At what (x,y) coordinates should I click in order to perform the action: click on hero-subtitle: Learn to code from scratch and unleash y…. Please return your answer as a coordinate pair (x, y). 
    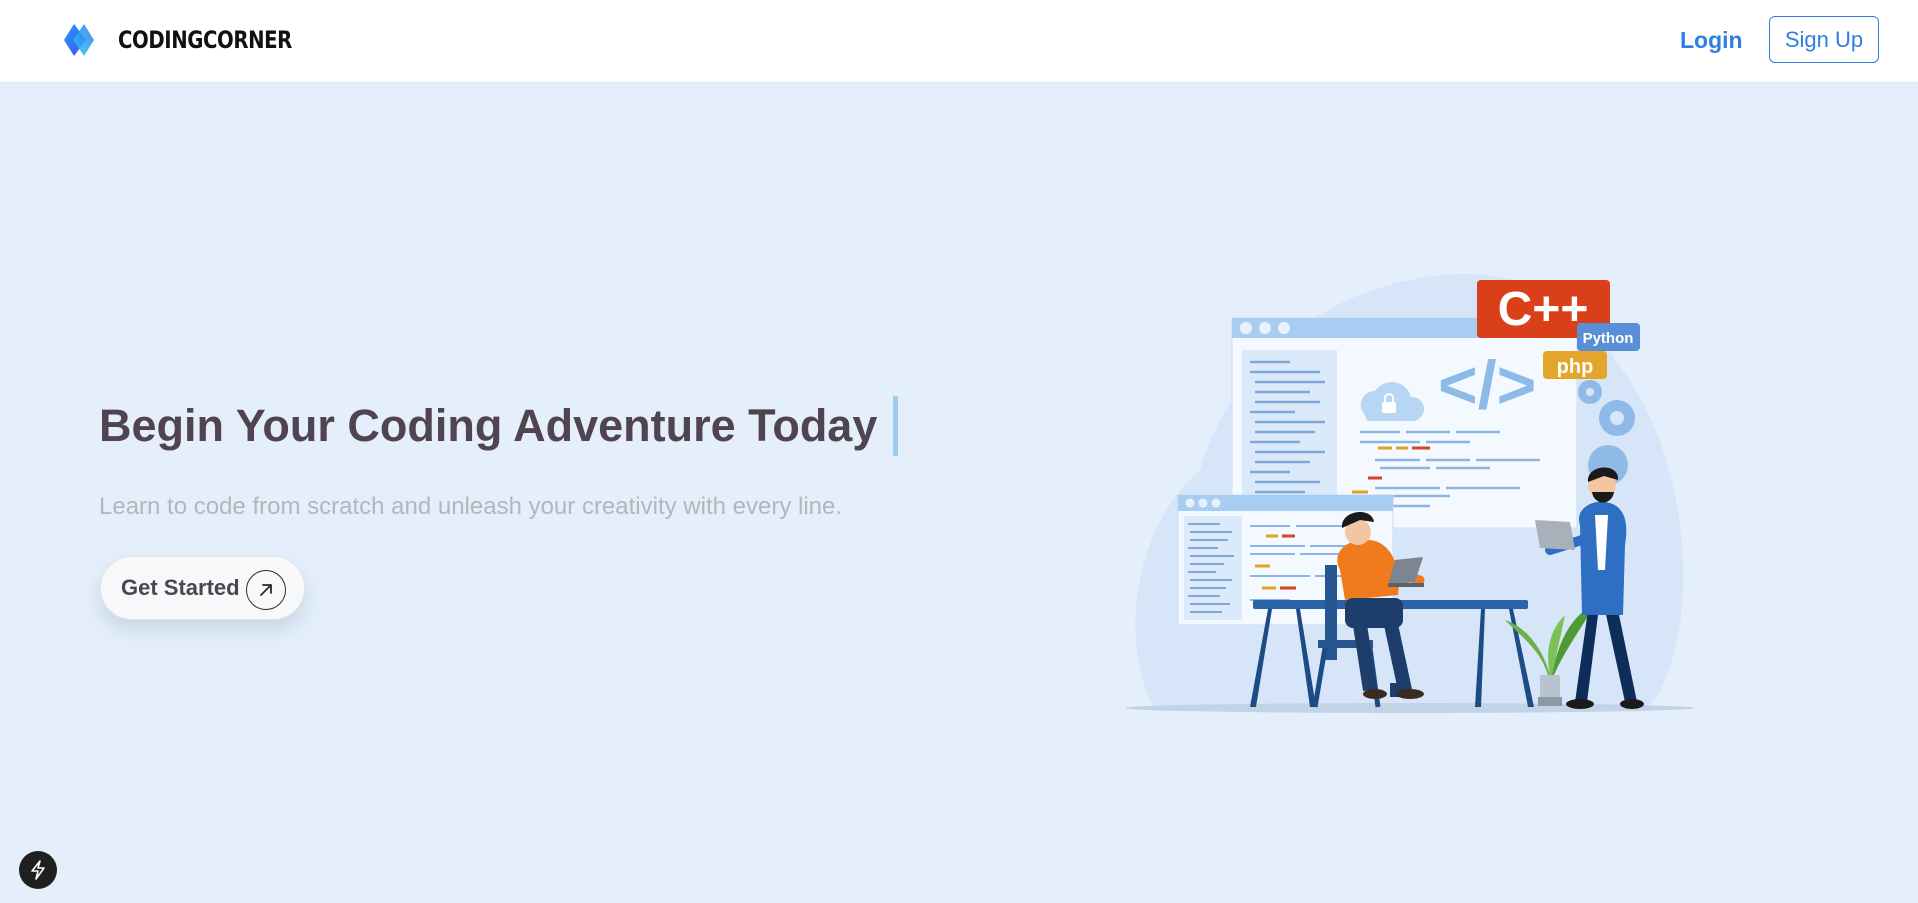
    Looking at the image, I should click on (471, 506).